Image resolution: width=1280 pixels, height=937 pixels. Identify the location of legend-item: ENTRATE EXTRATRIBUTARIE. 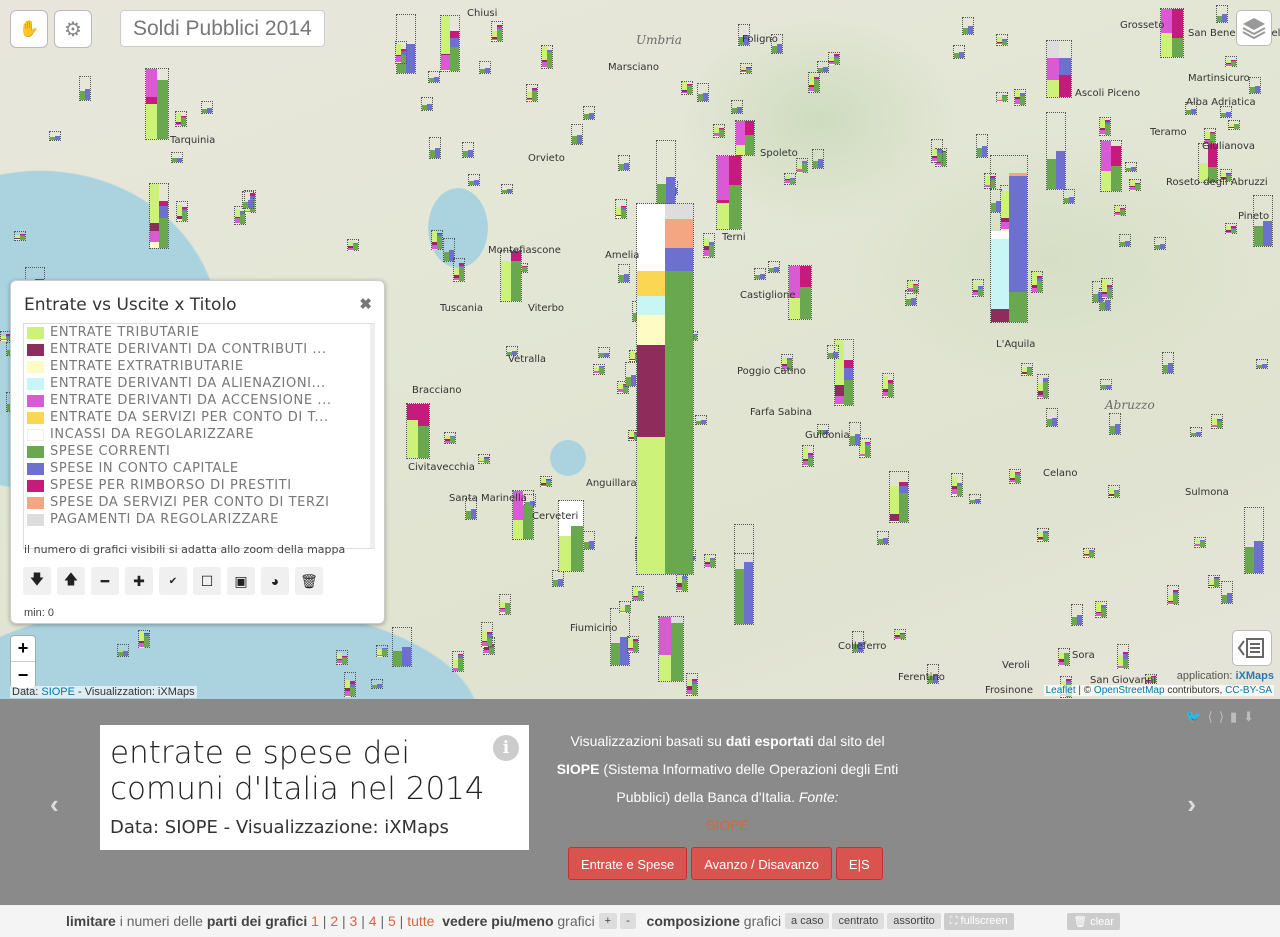
(197, 366).